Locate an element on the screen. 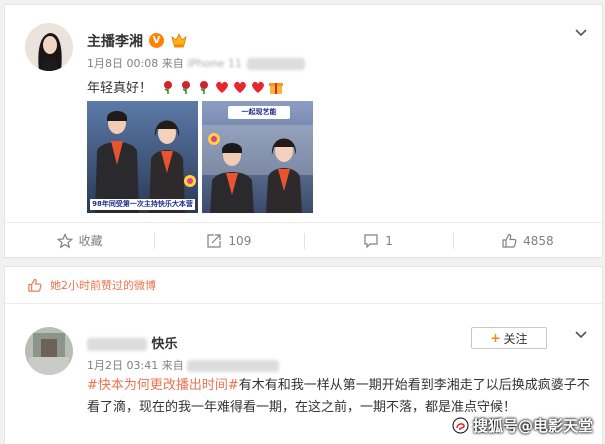 The width and height of the screenshot is (605, 444). author-name-row: 快乐 is located at coordinates (132, 342).